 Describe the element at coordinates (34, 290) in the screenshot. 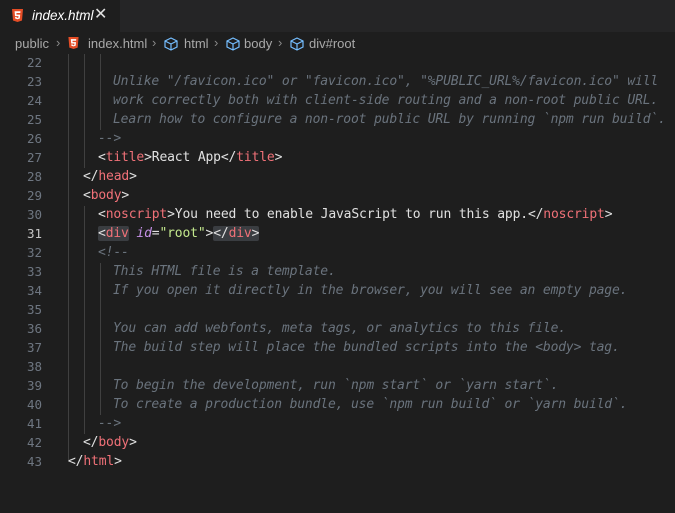

I see `line-number: 34` at that location.